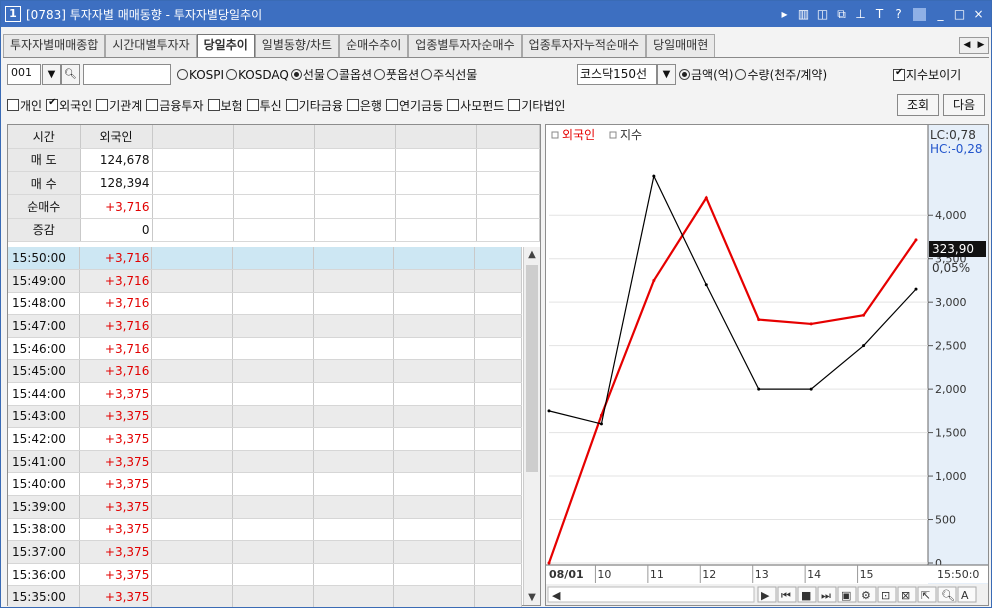 The height and width of the screenshot is (608, 992). Describe the element at coordinates (449, 74) in the screenshot. I see `market-radio-5: 주식선물` at that location.